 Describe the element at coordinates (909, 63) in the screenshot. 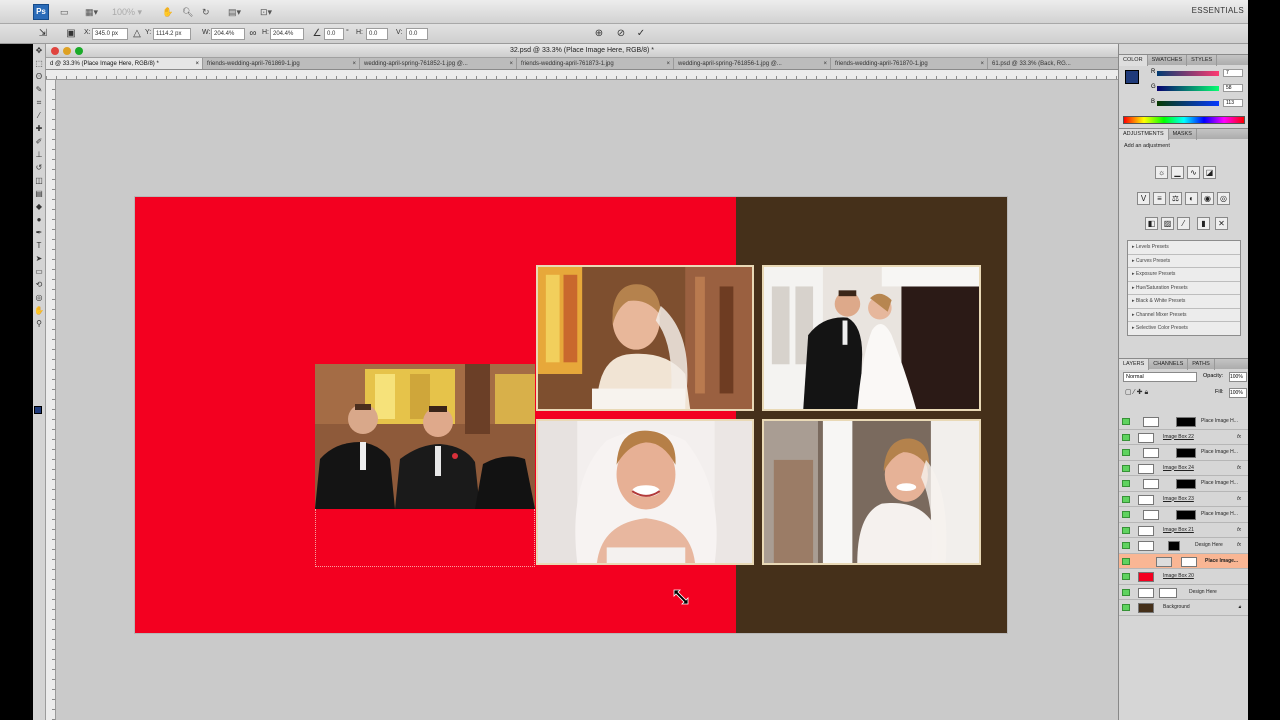

I see `document-tab: friends-wedding-april-761870-1.jpg ×` at that location.